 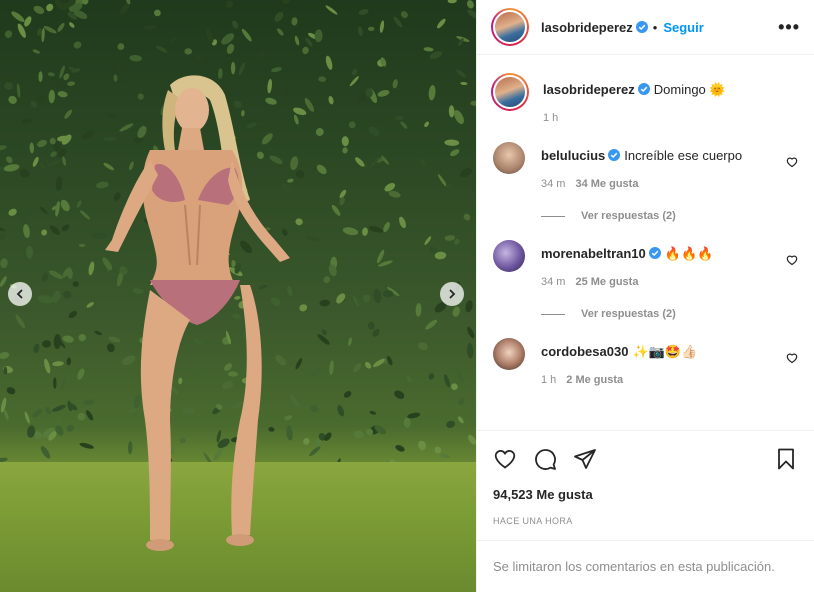 I want to click on bookmark-icon, so click(x=786, y=459).